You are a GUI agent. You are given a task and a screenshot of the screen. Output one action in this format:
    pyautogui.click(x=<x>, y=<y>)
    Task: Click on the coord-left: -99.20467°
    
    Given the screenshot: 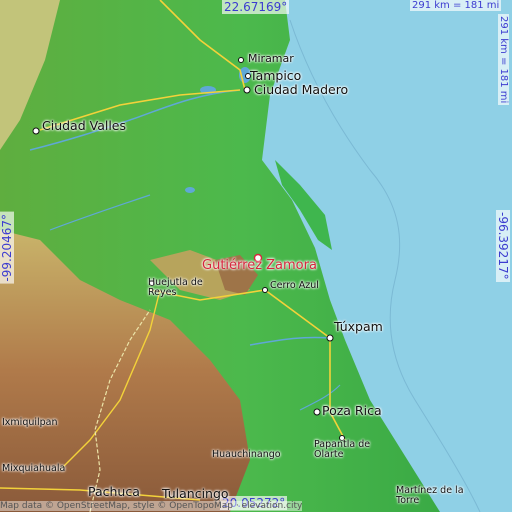 What is the action you would take?
    pyautogui.click(x=7, y=248)
    